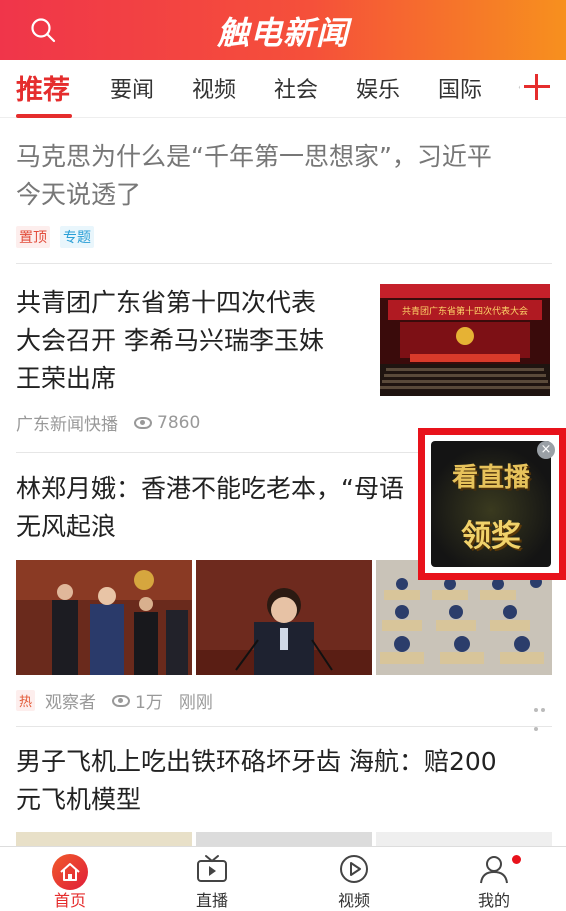 Image resolution: width=566 pixels, height=911 pixels. What do you see at coordinates (516, 859) in the screenshot?
I see `notification-dot` at bounding box center [516, 859].